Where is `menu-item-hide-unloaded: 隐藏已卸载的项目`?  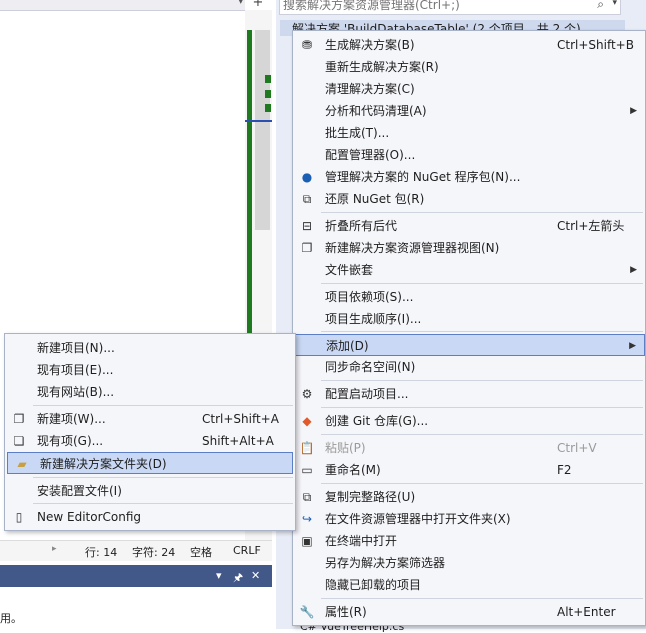
menu-item-hide-unloaded: 隐藏已卸载的项目 is located at coordinates (469, 585).